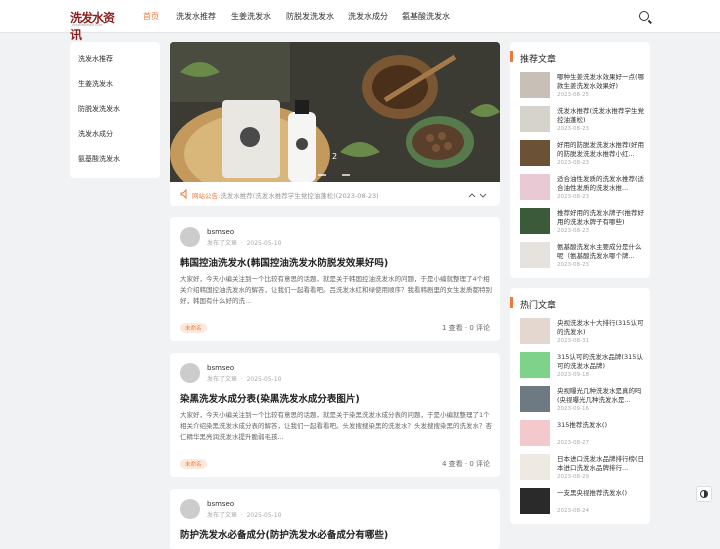  What do you see at coordinates (310, 16) in the screenshot?
I see `nav-anti-hair-loss: 防脱发洗发水` at bounding box center [310, 16].